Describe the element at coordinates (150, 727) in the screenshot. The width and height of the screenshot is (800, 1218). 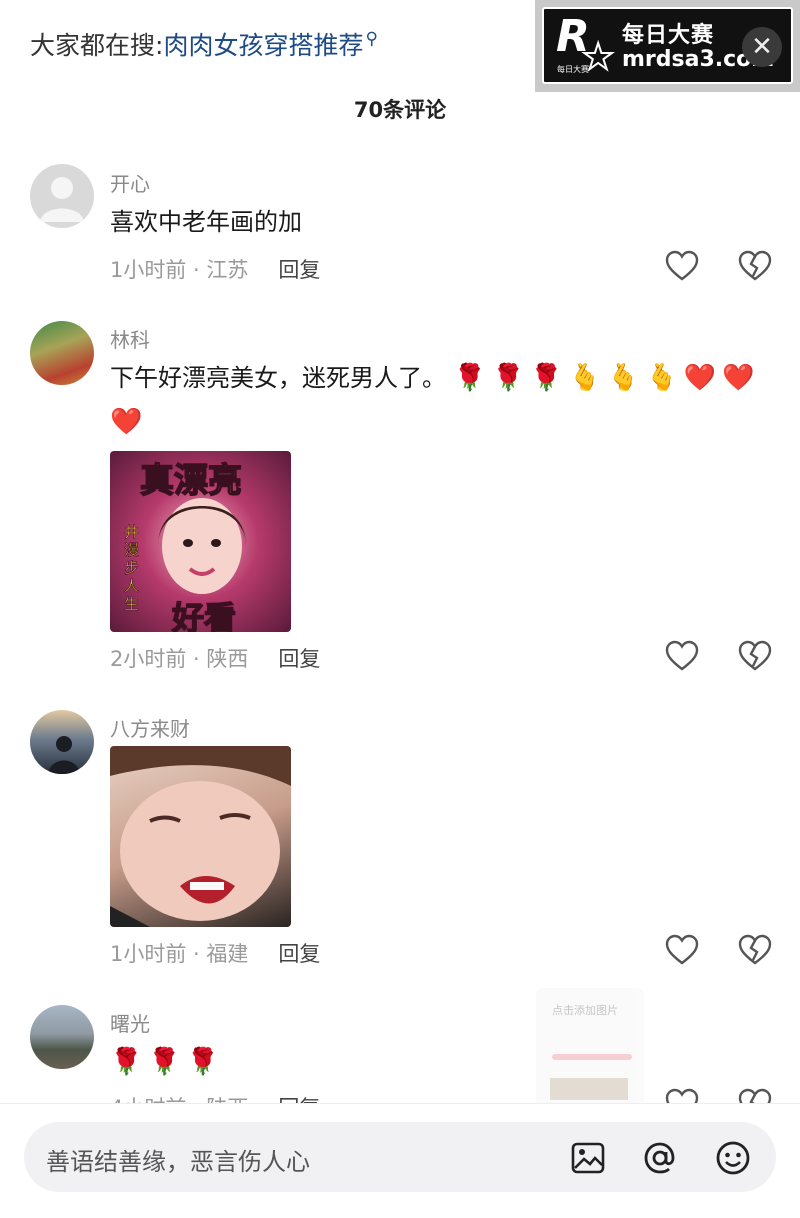
I see `comment-username: 八方来财` at that location.